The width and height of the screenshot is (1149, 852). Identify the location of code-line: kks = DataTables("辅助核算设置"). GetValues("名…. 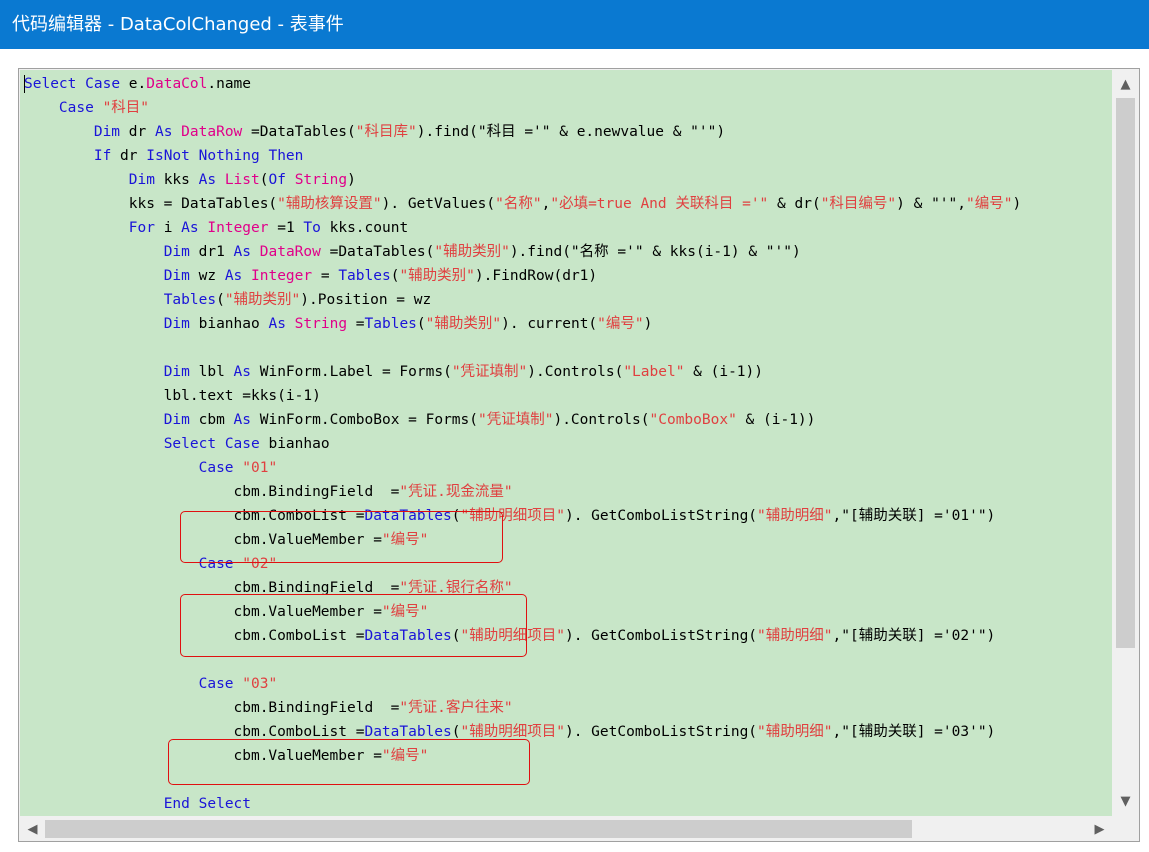
(522, 204).